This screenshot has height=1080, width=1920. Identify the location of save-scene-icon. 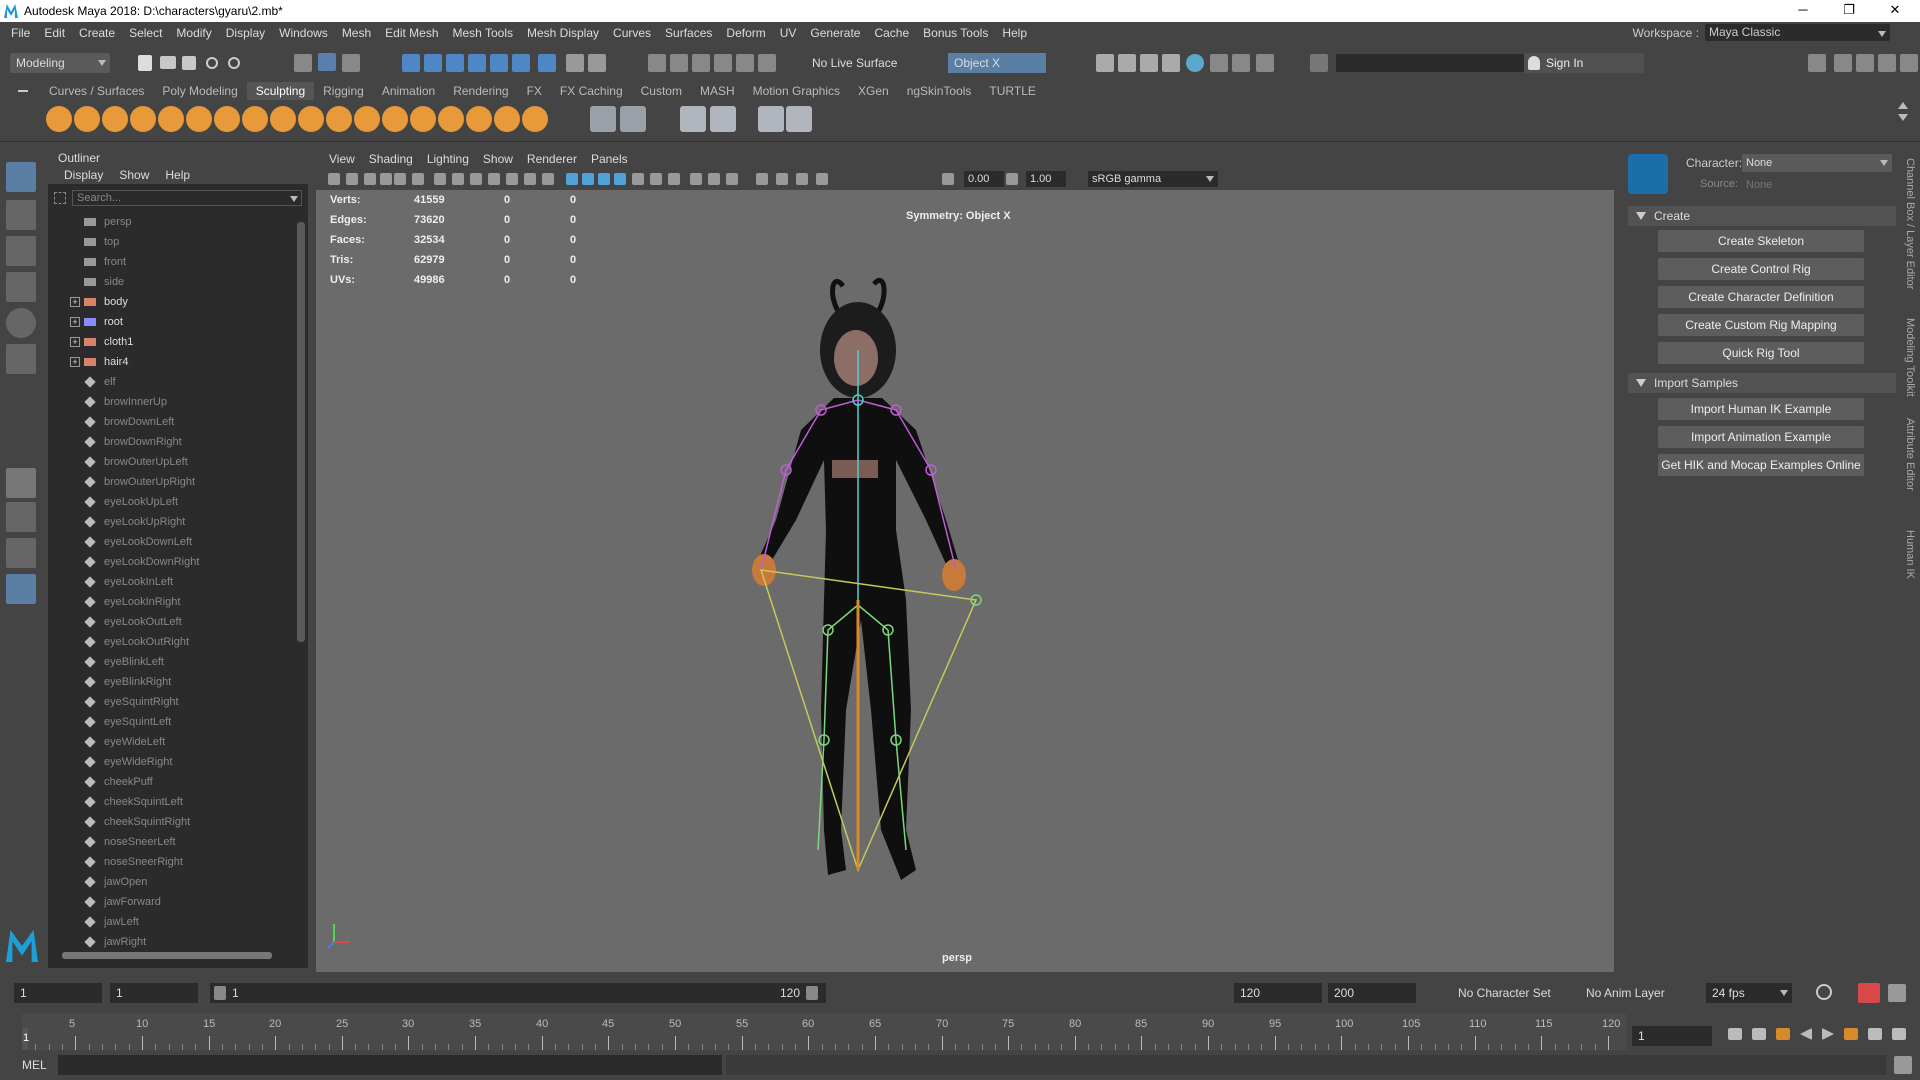
(189, 63).